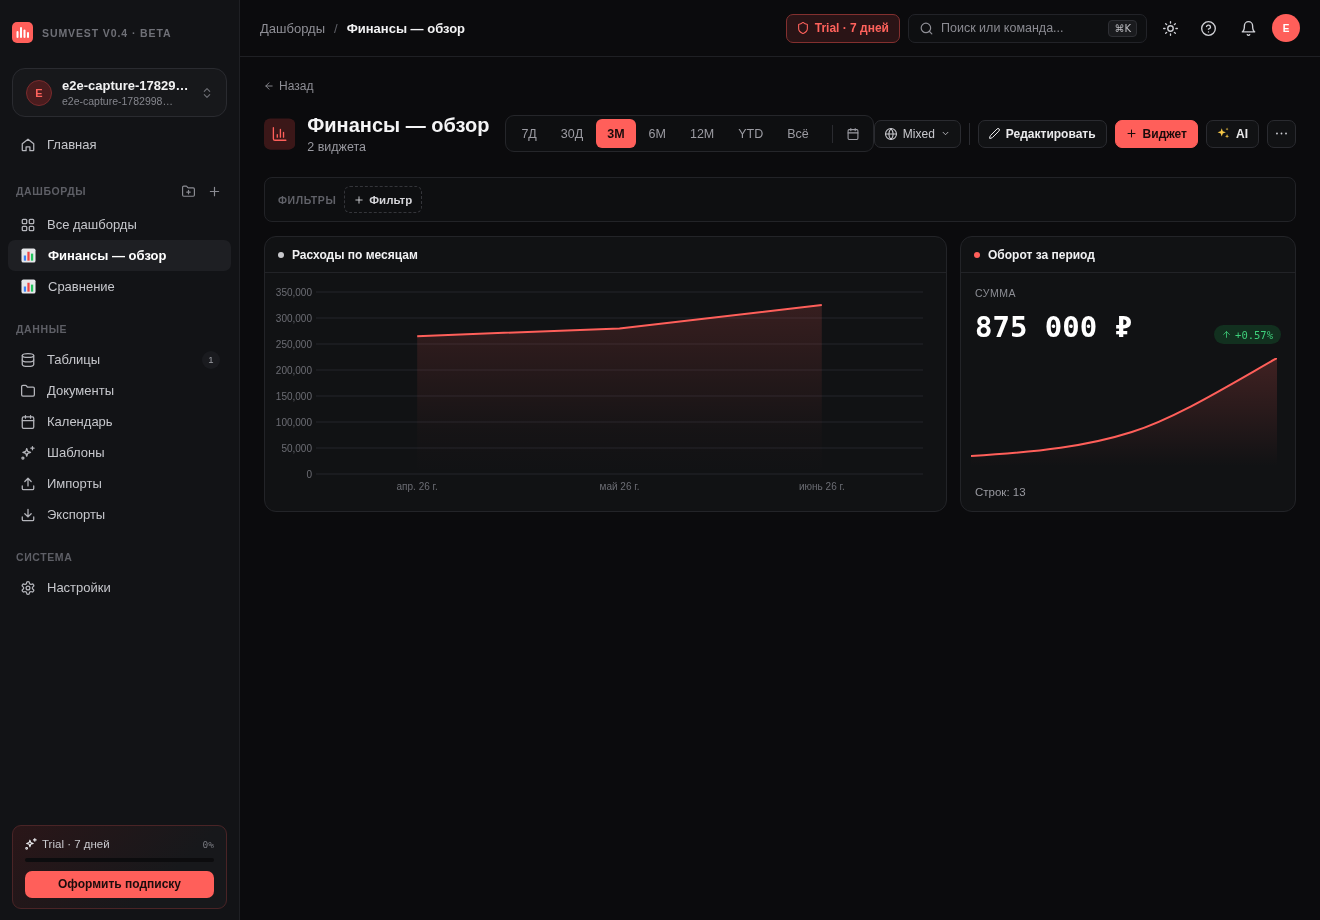 The image size is (1320, 920). What do you see at coordinates (945, 133) in the screenshot?
I see `caret-icon` at bounding box center [945, 133].